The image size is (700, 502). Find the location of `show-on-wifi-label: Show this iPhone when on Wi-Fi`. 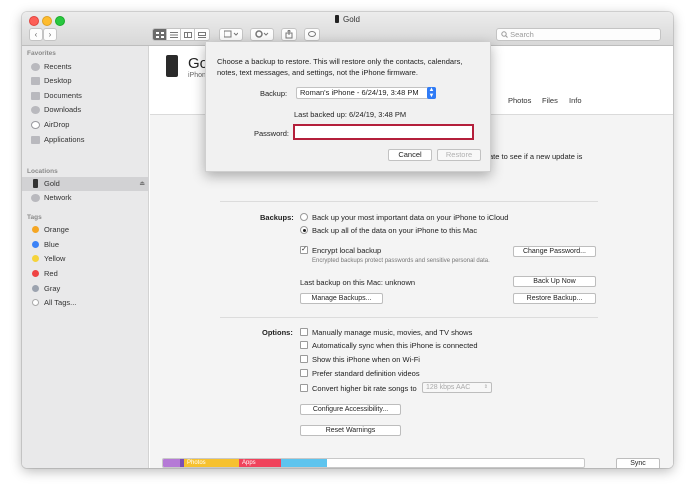

show-on-wifi-label: Show this iPhone when on Wi-Fi is located at coordinates (366, 359).